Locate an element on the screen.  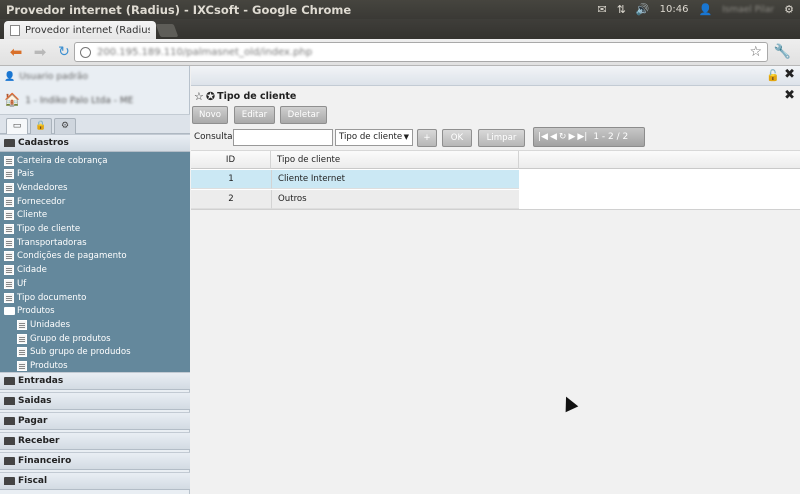
next-page-icon: ▶ is located at coordinates (571, 137).